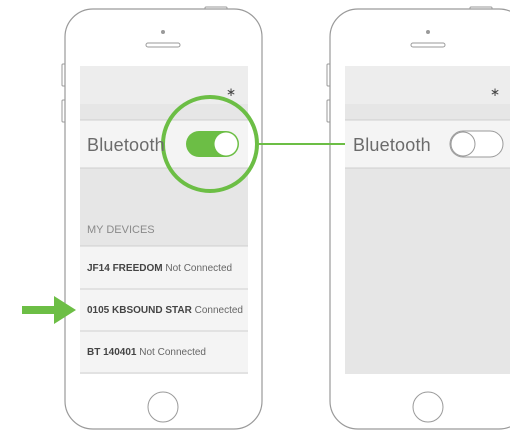  Describe the element at coordinates (112, 352) in the screenshot. I see `device-name: BT 140401` at that location.